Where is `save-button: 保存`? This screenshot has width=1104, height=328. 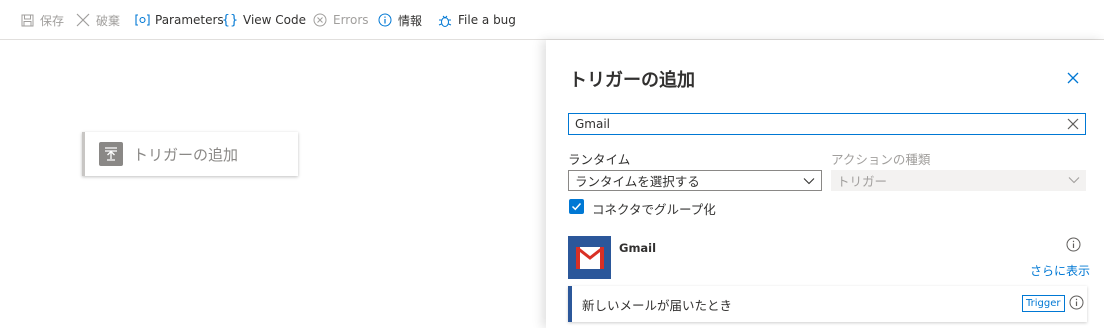
save-button: 保存 is located at coordinates (41, 20).